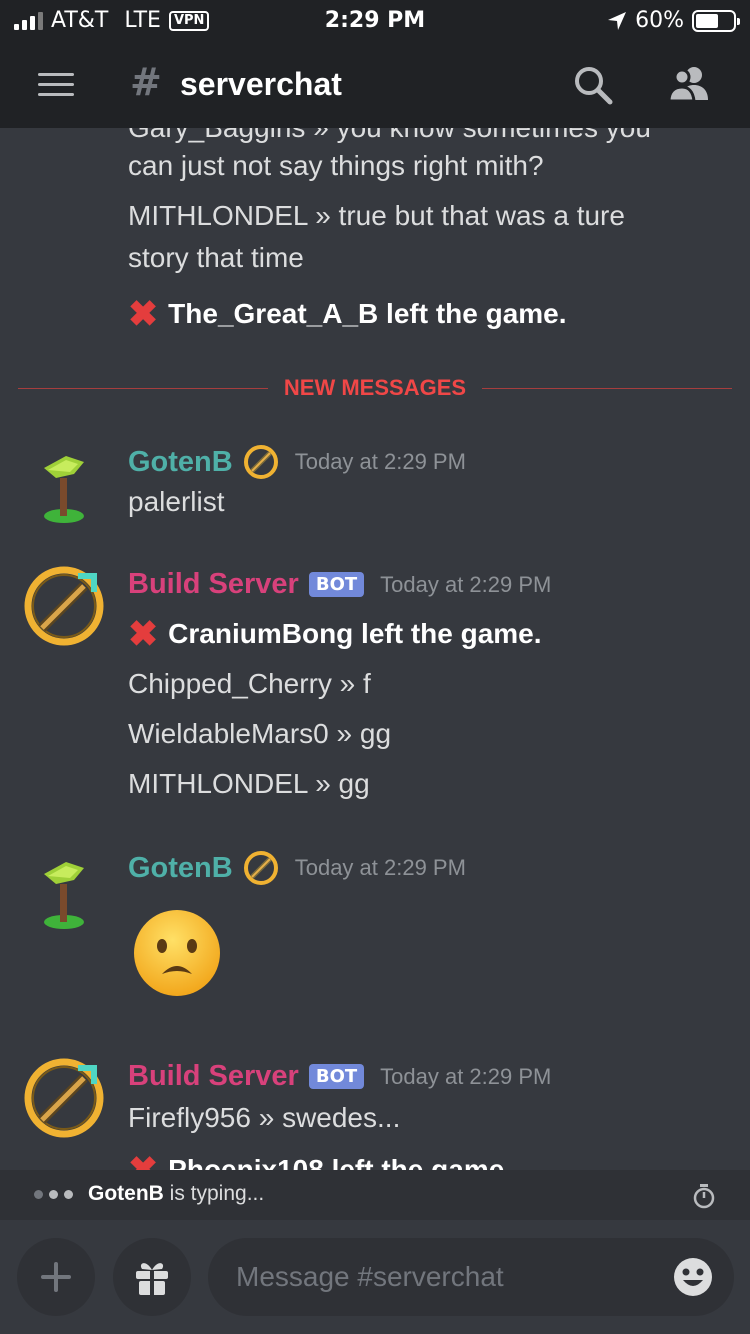 This screenshot has width=750, height=1334. Describe the element at coordinates (146, 82) in the screenshot. I see `channel-hash-icon: #` at that location.